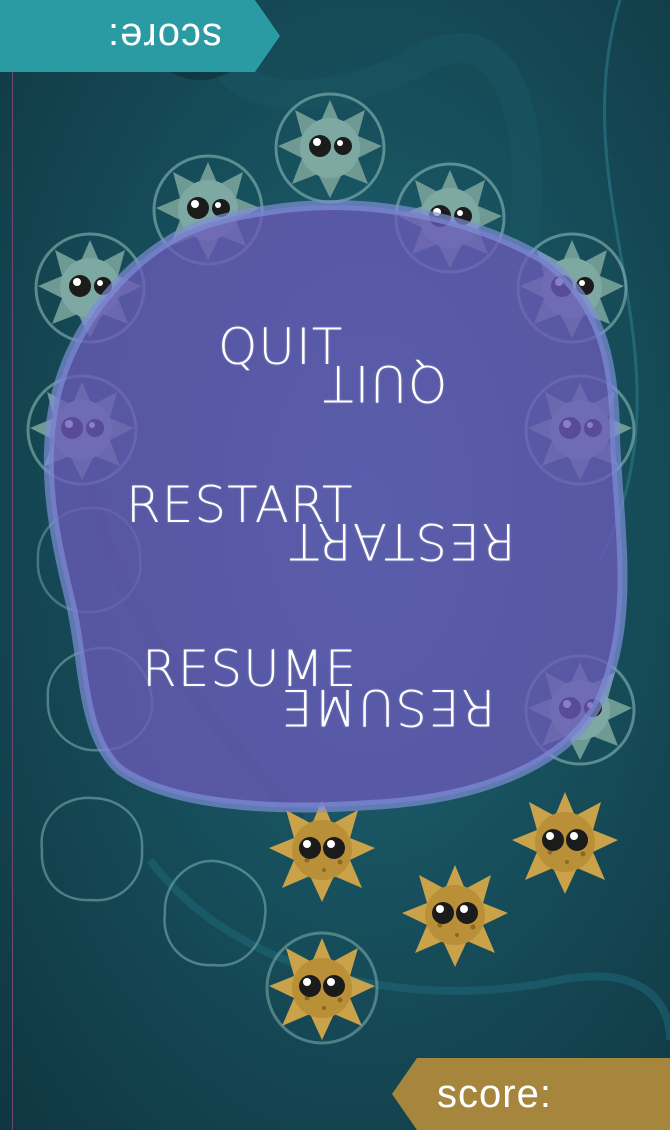 The height and width of the screenshot is (1130, 670). I want to click on quit-label-mirrored: QUIT, so click(385, 383).